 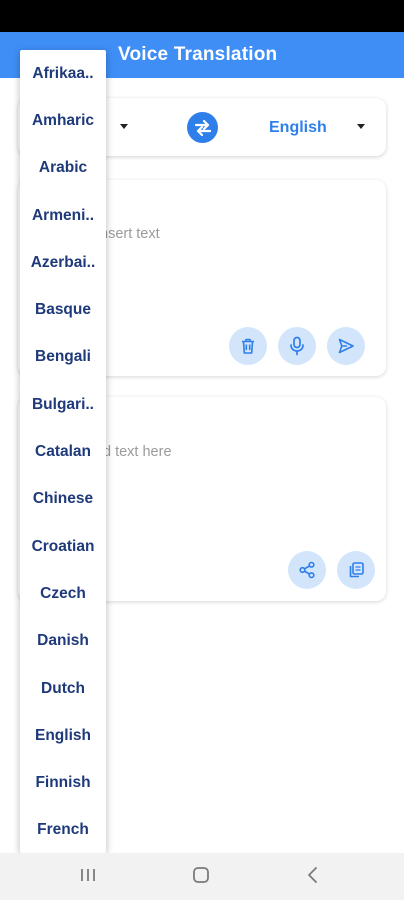 I want to click on dropdown-option: Catalan, so click(x=63, y=451).